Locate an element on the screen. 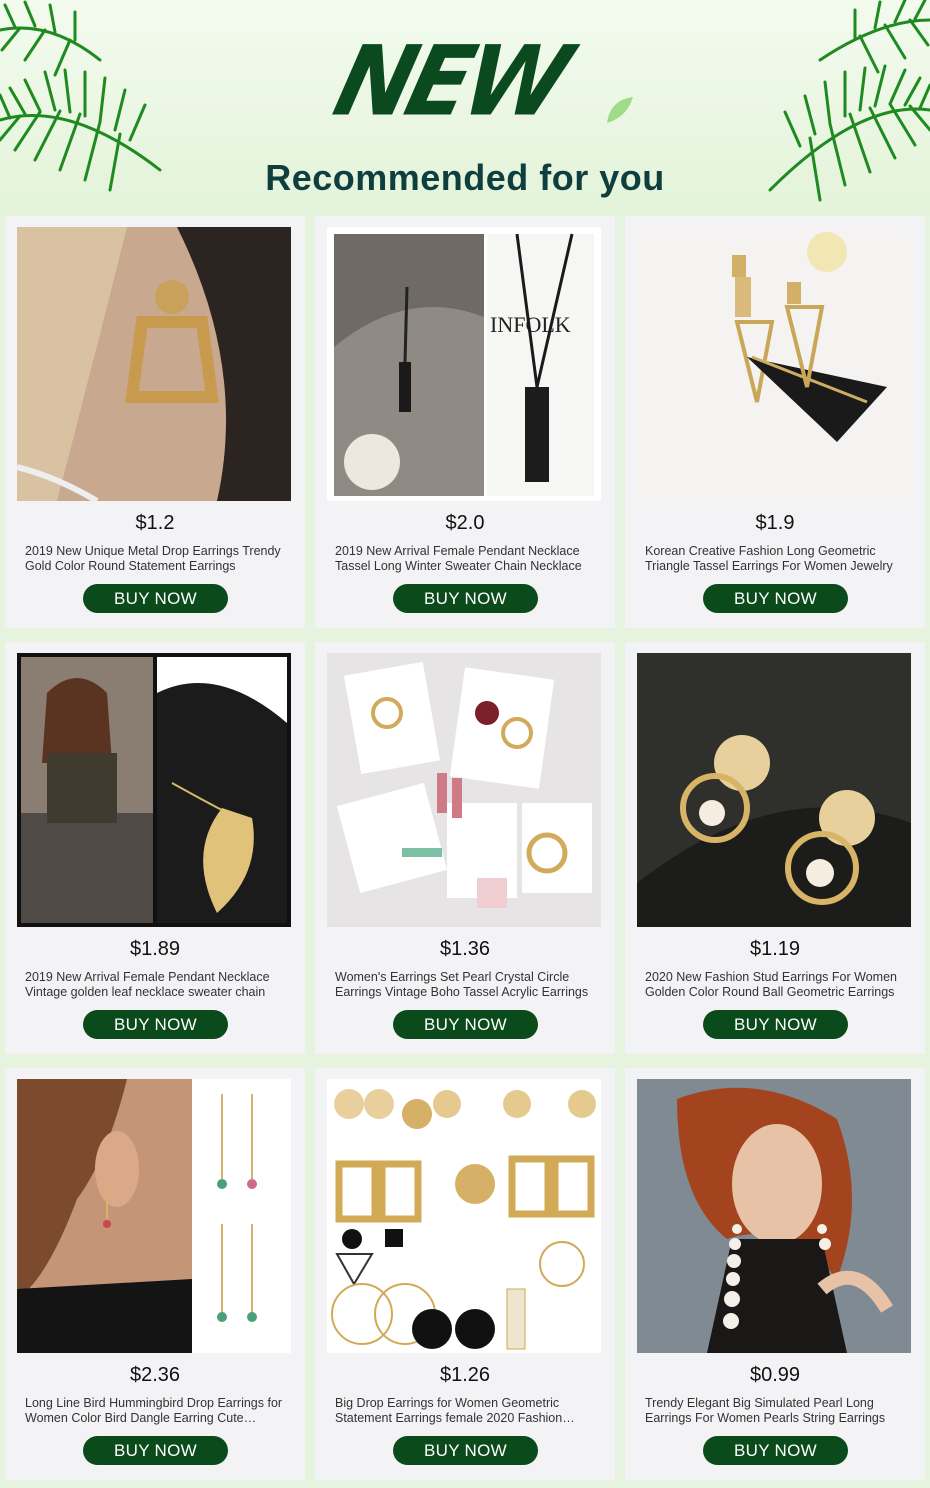 Image resolution: width=930 pixels, height=1488 pixels. product-price: $1.2 is located at coordinates (155, 523).